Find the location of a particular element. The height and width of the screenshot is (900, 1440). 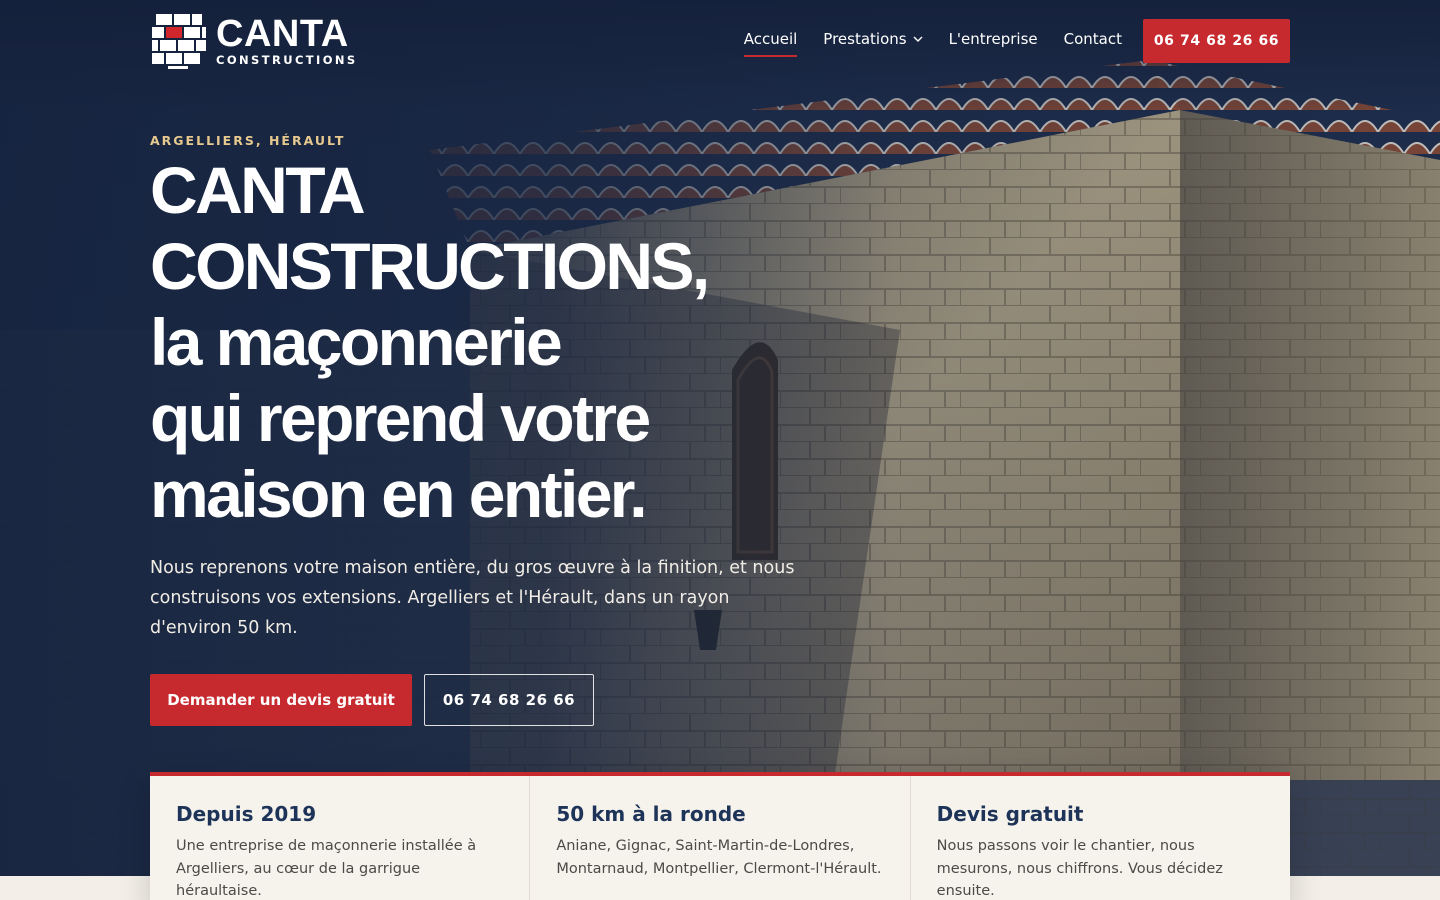

logo: CANTA CONSTRUCTIONS is located at coordinates (254, 41).